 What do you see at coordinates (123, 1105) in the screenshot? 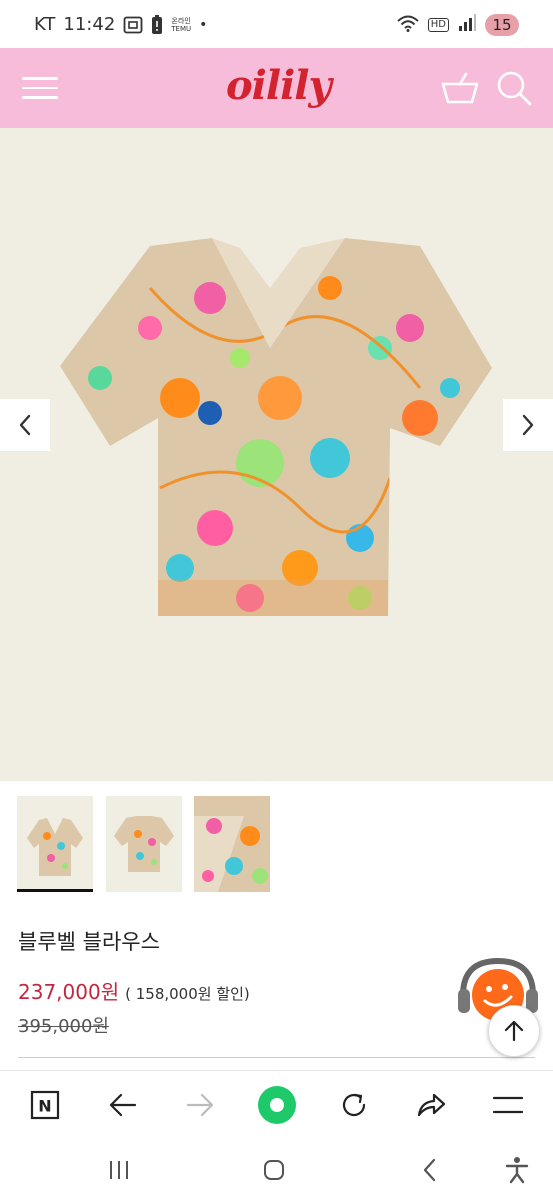
I see `arrow-left-icon` at bounding box center [123, 1105].